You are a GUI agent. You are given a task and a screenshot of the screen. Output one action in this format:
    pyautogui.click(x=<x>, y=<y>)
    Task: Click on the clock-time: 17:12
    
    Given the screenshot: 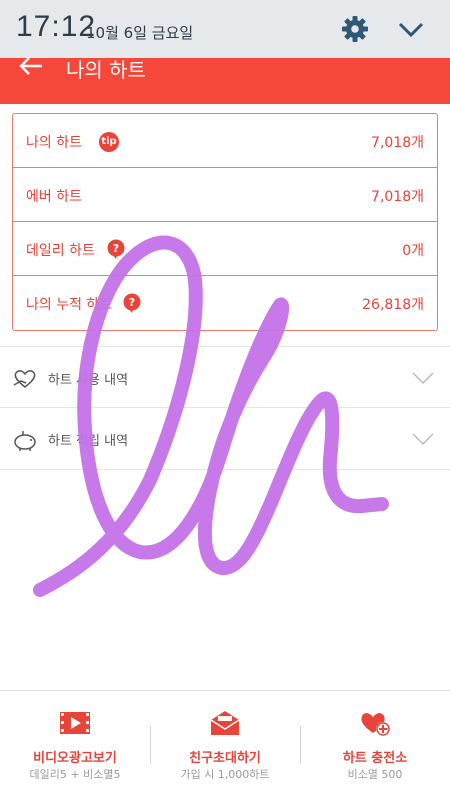 What is the action you would take?
    pyautogui.click(x=56, y=26)
    